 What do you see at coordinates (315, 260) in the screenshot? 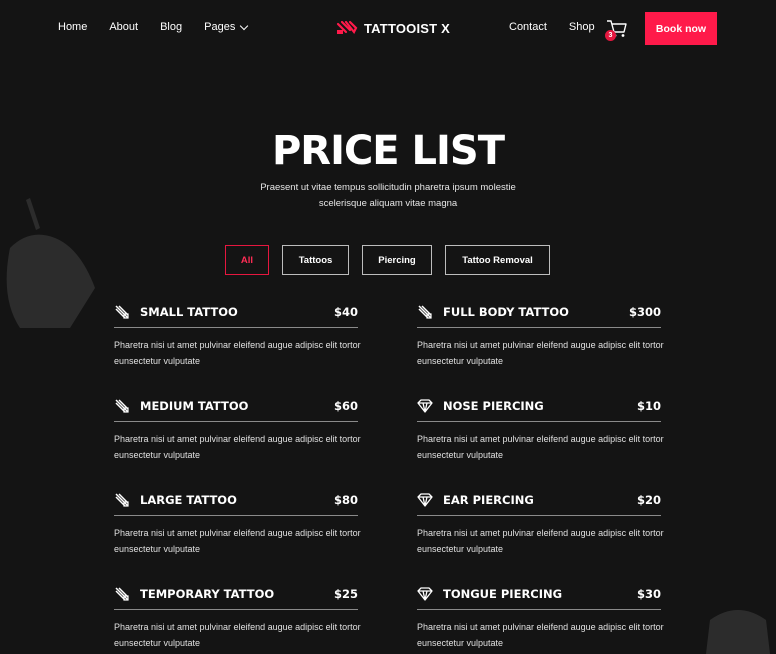
I see `tab-tattoos: Tattoos` at bounding box center [315, 260].